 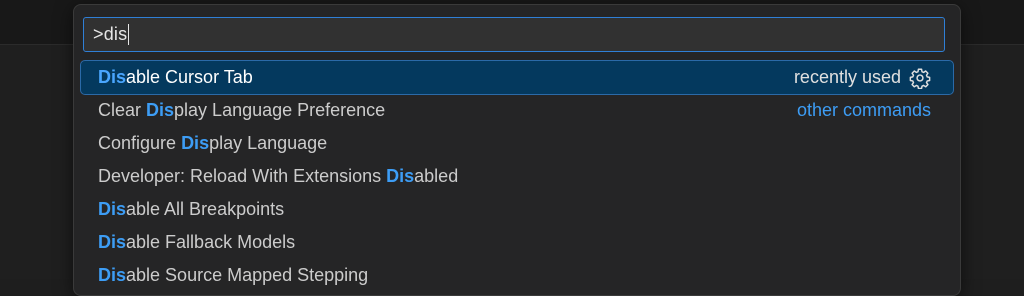 What do you see at coordinates (211, 242) in the screenshot?
I see `command-item-label-suffix: able Fallback Models` at bounding box center [211, 242].